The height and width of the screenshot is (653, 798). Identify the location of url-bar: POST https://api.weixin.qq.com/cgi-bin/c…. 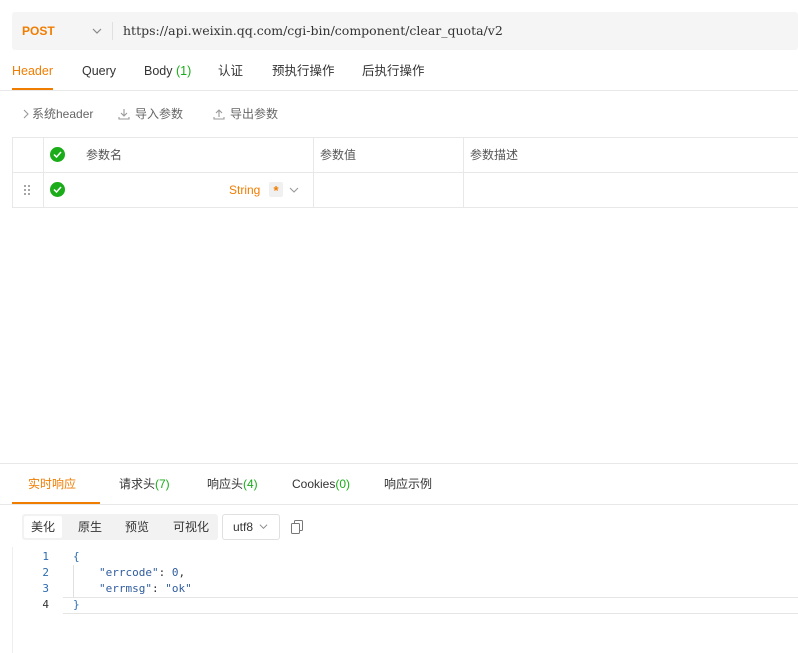
(405, 31).